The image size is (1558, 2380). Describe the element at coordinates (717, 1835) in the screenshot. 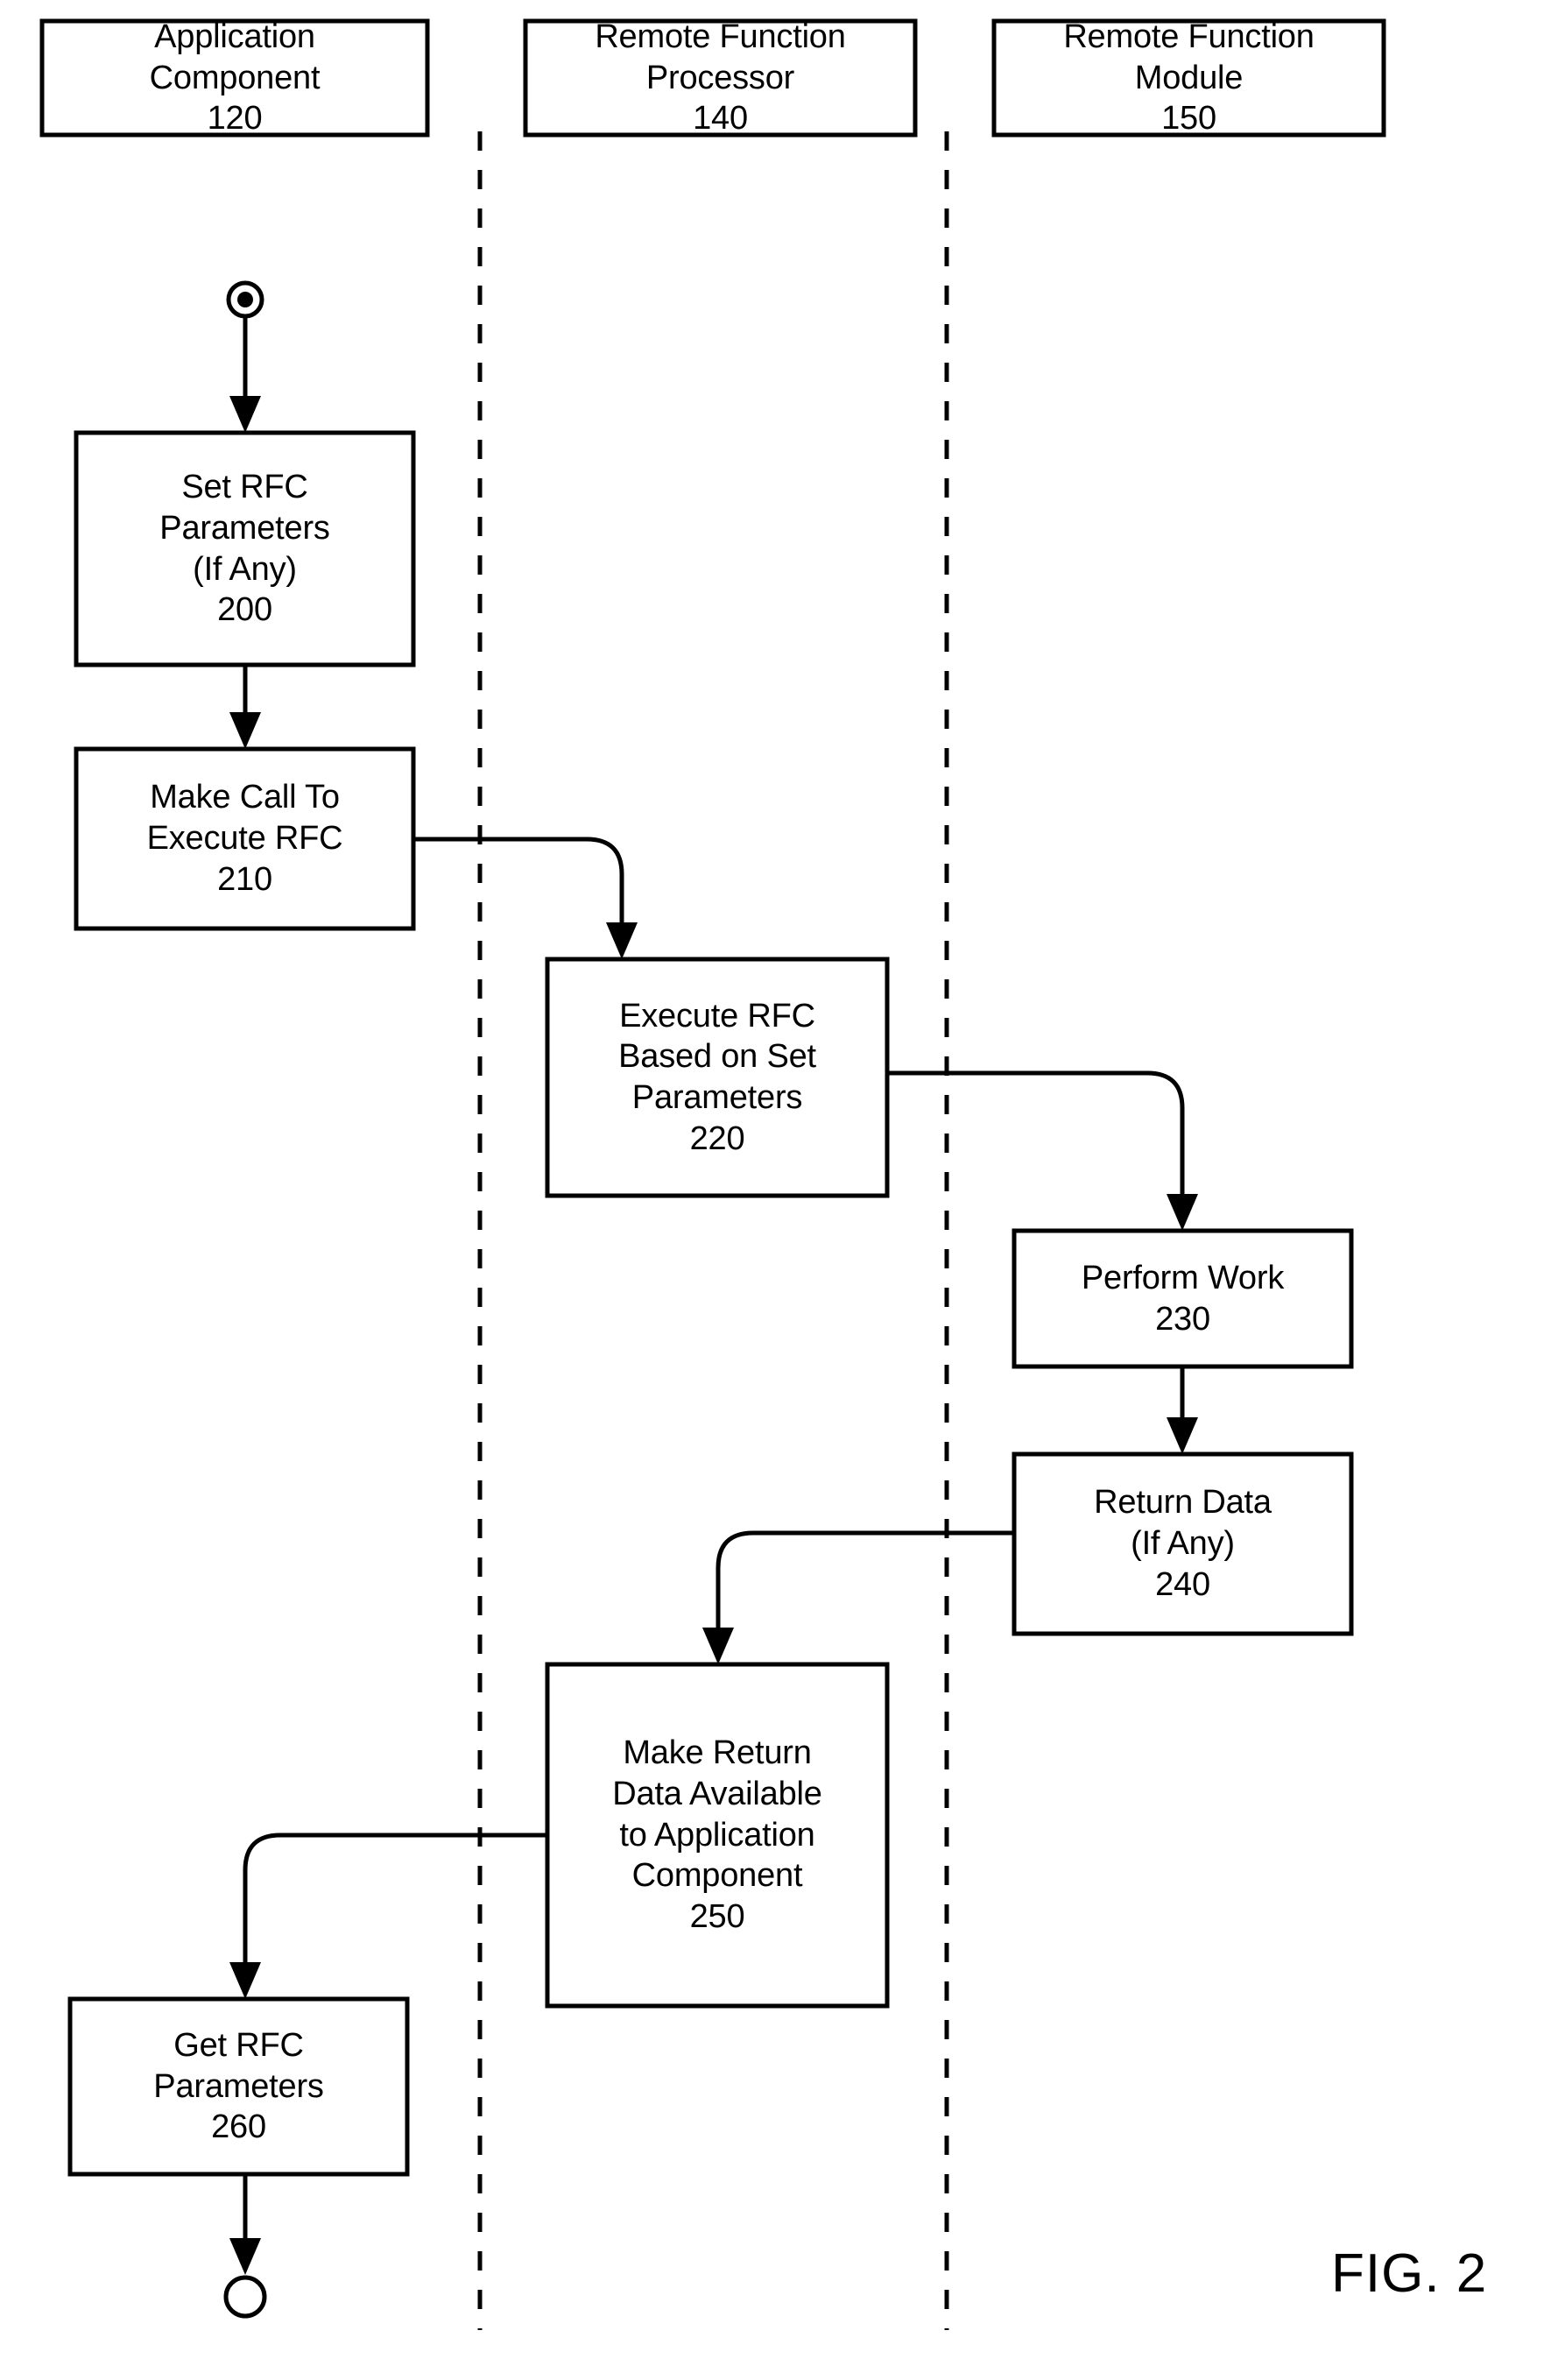

I see `node-make-return-data-available` at that location.